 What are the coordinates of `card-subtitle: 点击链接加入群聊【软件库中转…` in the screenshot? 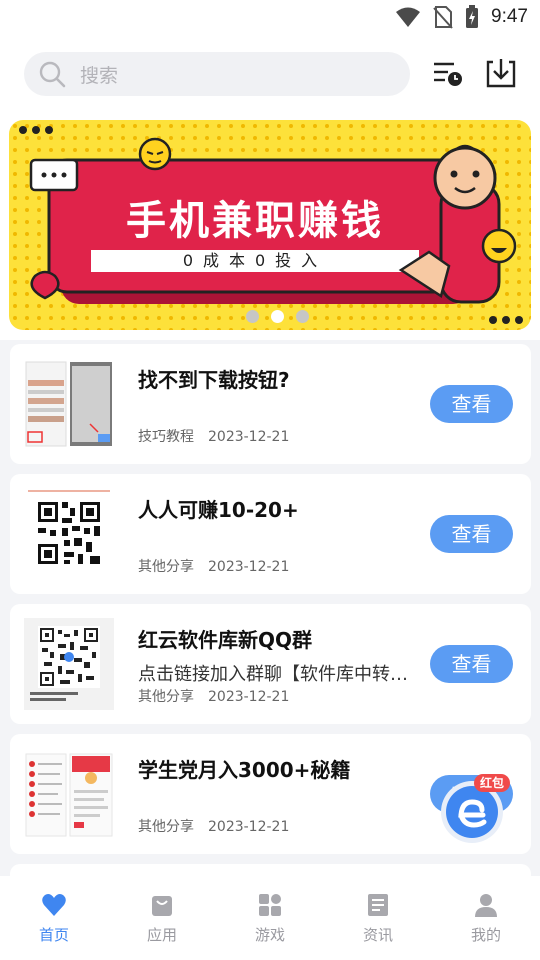 It's located at (273, 674).